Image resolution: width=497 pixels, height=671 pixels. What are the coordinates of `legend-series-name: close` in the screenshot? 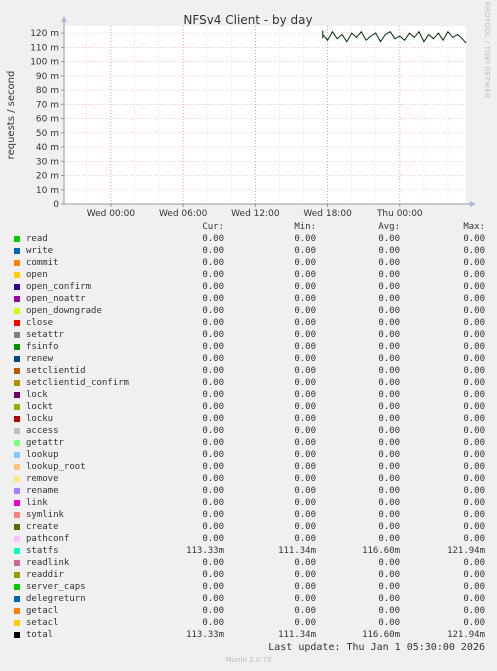 It's located at (40, 323).